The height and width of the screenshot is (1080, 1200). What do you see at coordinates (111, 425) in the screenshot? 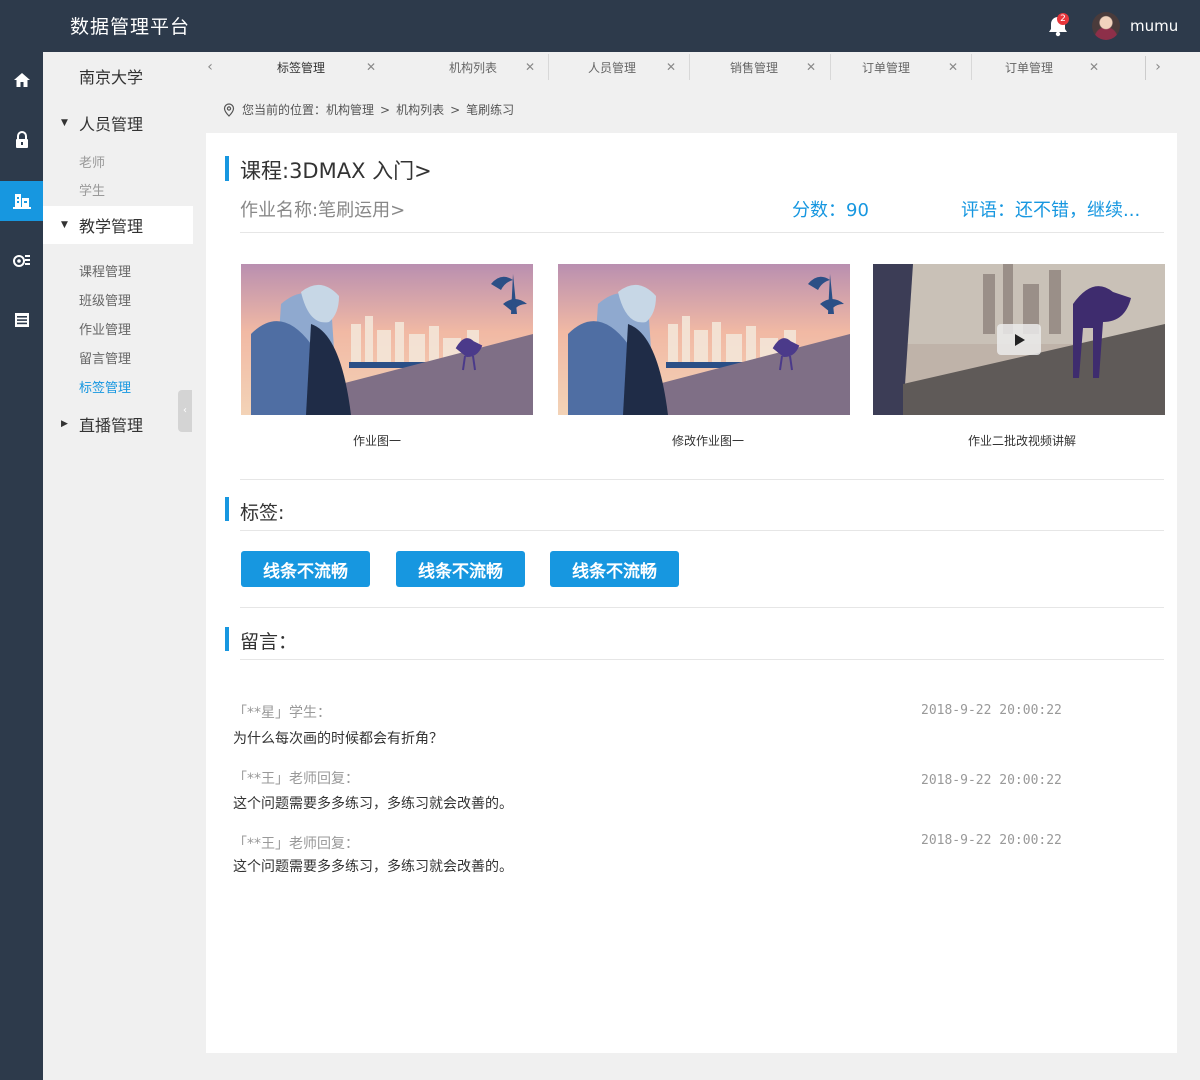
I see `menu-group-label: 直播管理` at bounding box center [111, 425].